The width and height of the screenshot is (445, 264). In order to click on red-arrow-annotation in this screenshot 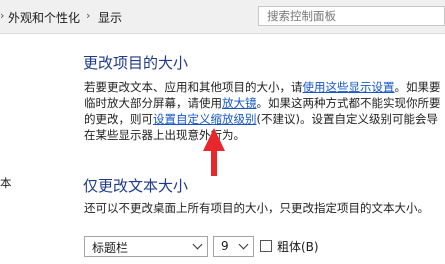, I will do `click(214, 152)`.